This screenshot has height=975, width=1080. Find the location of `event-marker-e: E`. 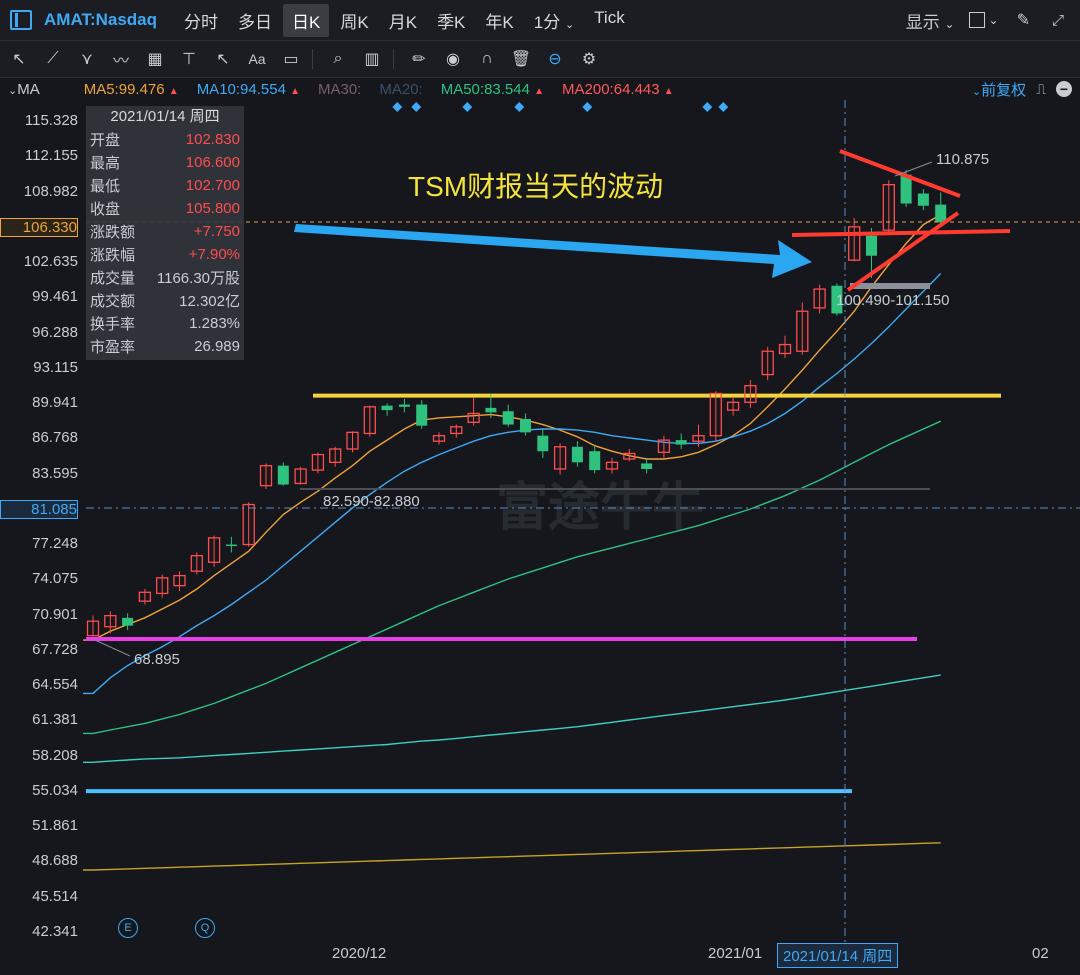

event-marker-e: E is located at coordinates (128, 928).